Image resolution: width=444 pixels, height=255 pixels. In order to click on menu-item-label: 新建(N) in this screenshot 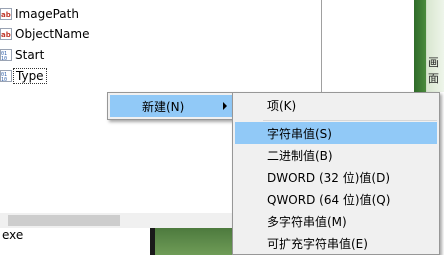, I will do `click(163, 106)`.